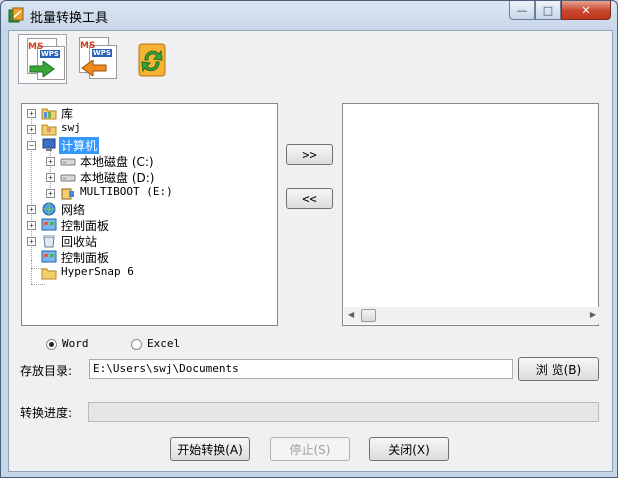 The image size is (618, 478). What do you see at coordinates (75, 343) in the screenshot?
I see `word-radio-label: Word` at bounding box center [75, 343].